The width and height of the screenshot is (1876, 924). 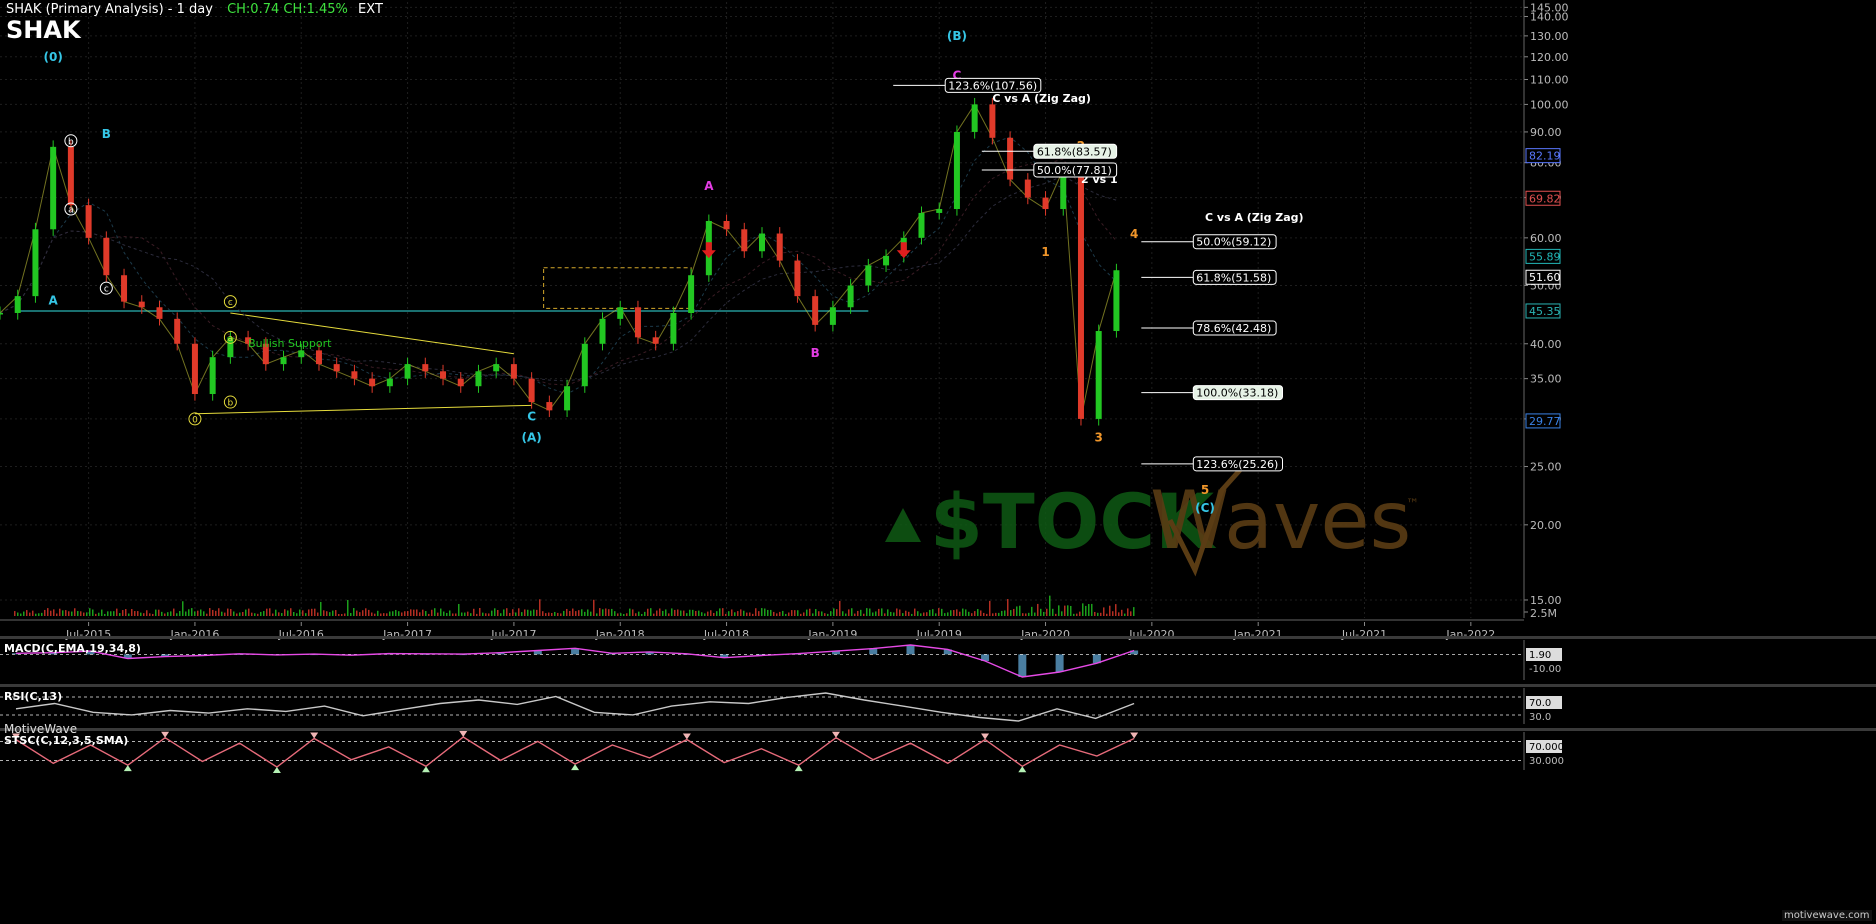 I want to click on indicator-name: MACD(C,EMA,19,34,8), so click(x=72, y=648).